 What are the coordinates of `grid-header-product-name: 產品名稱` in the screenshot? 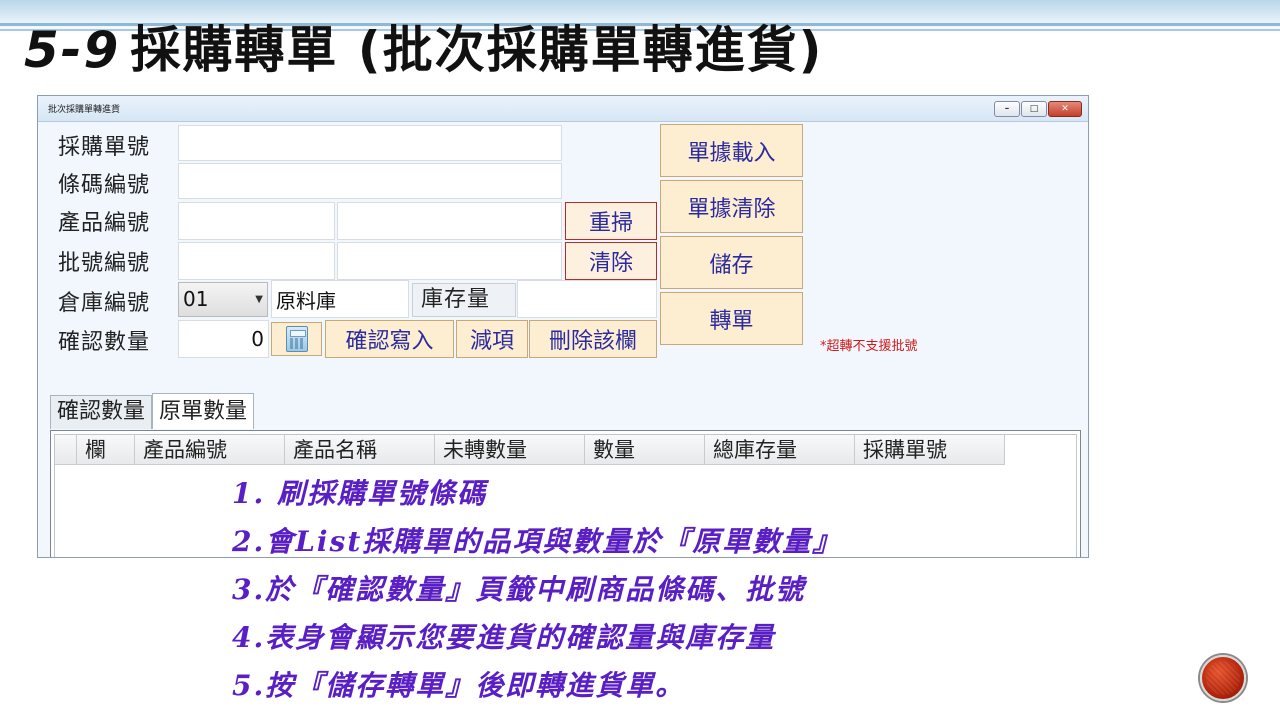 It's located at (360, 450).